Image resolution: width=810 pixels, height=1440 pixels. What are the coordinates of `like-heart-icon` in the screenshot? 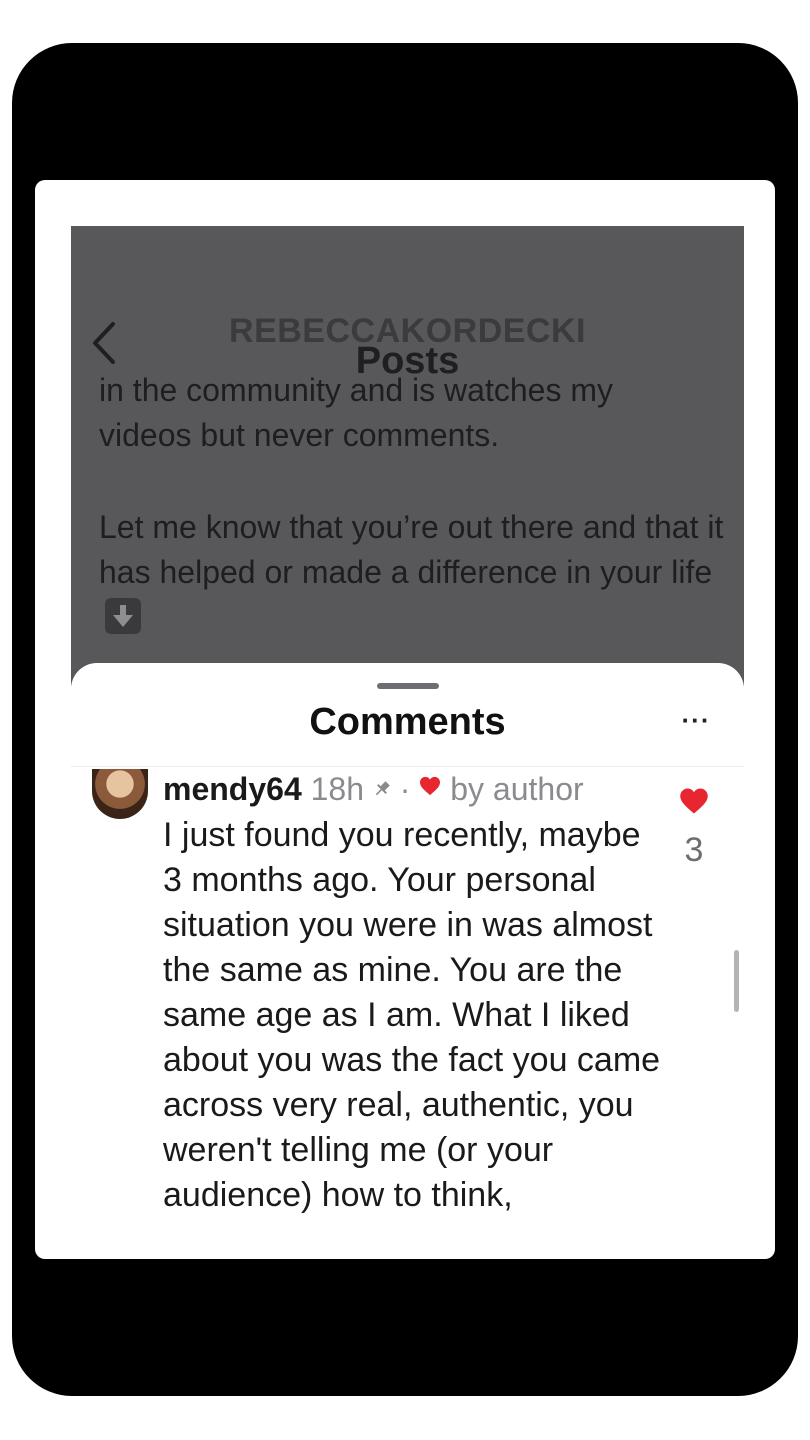 It's located at (694, 801).